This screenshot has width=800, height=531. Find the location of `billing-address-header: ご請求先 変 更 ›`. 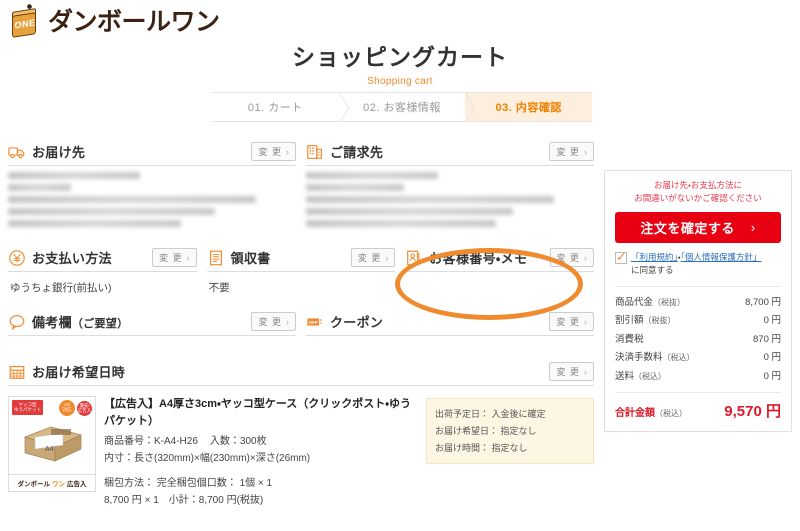

billing-address-header: ご請求先 変 更 › is located at coordinates (450, 153).